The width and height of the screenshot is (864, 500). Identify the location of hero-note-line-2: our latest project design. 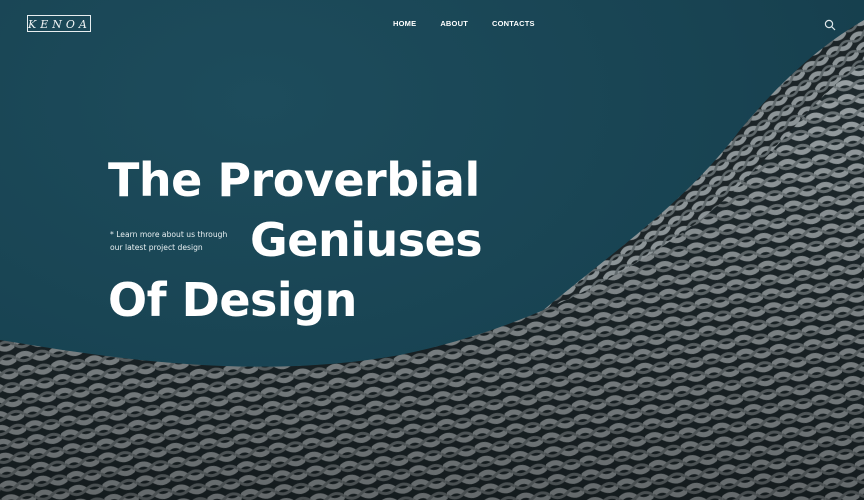
(156, 247).